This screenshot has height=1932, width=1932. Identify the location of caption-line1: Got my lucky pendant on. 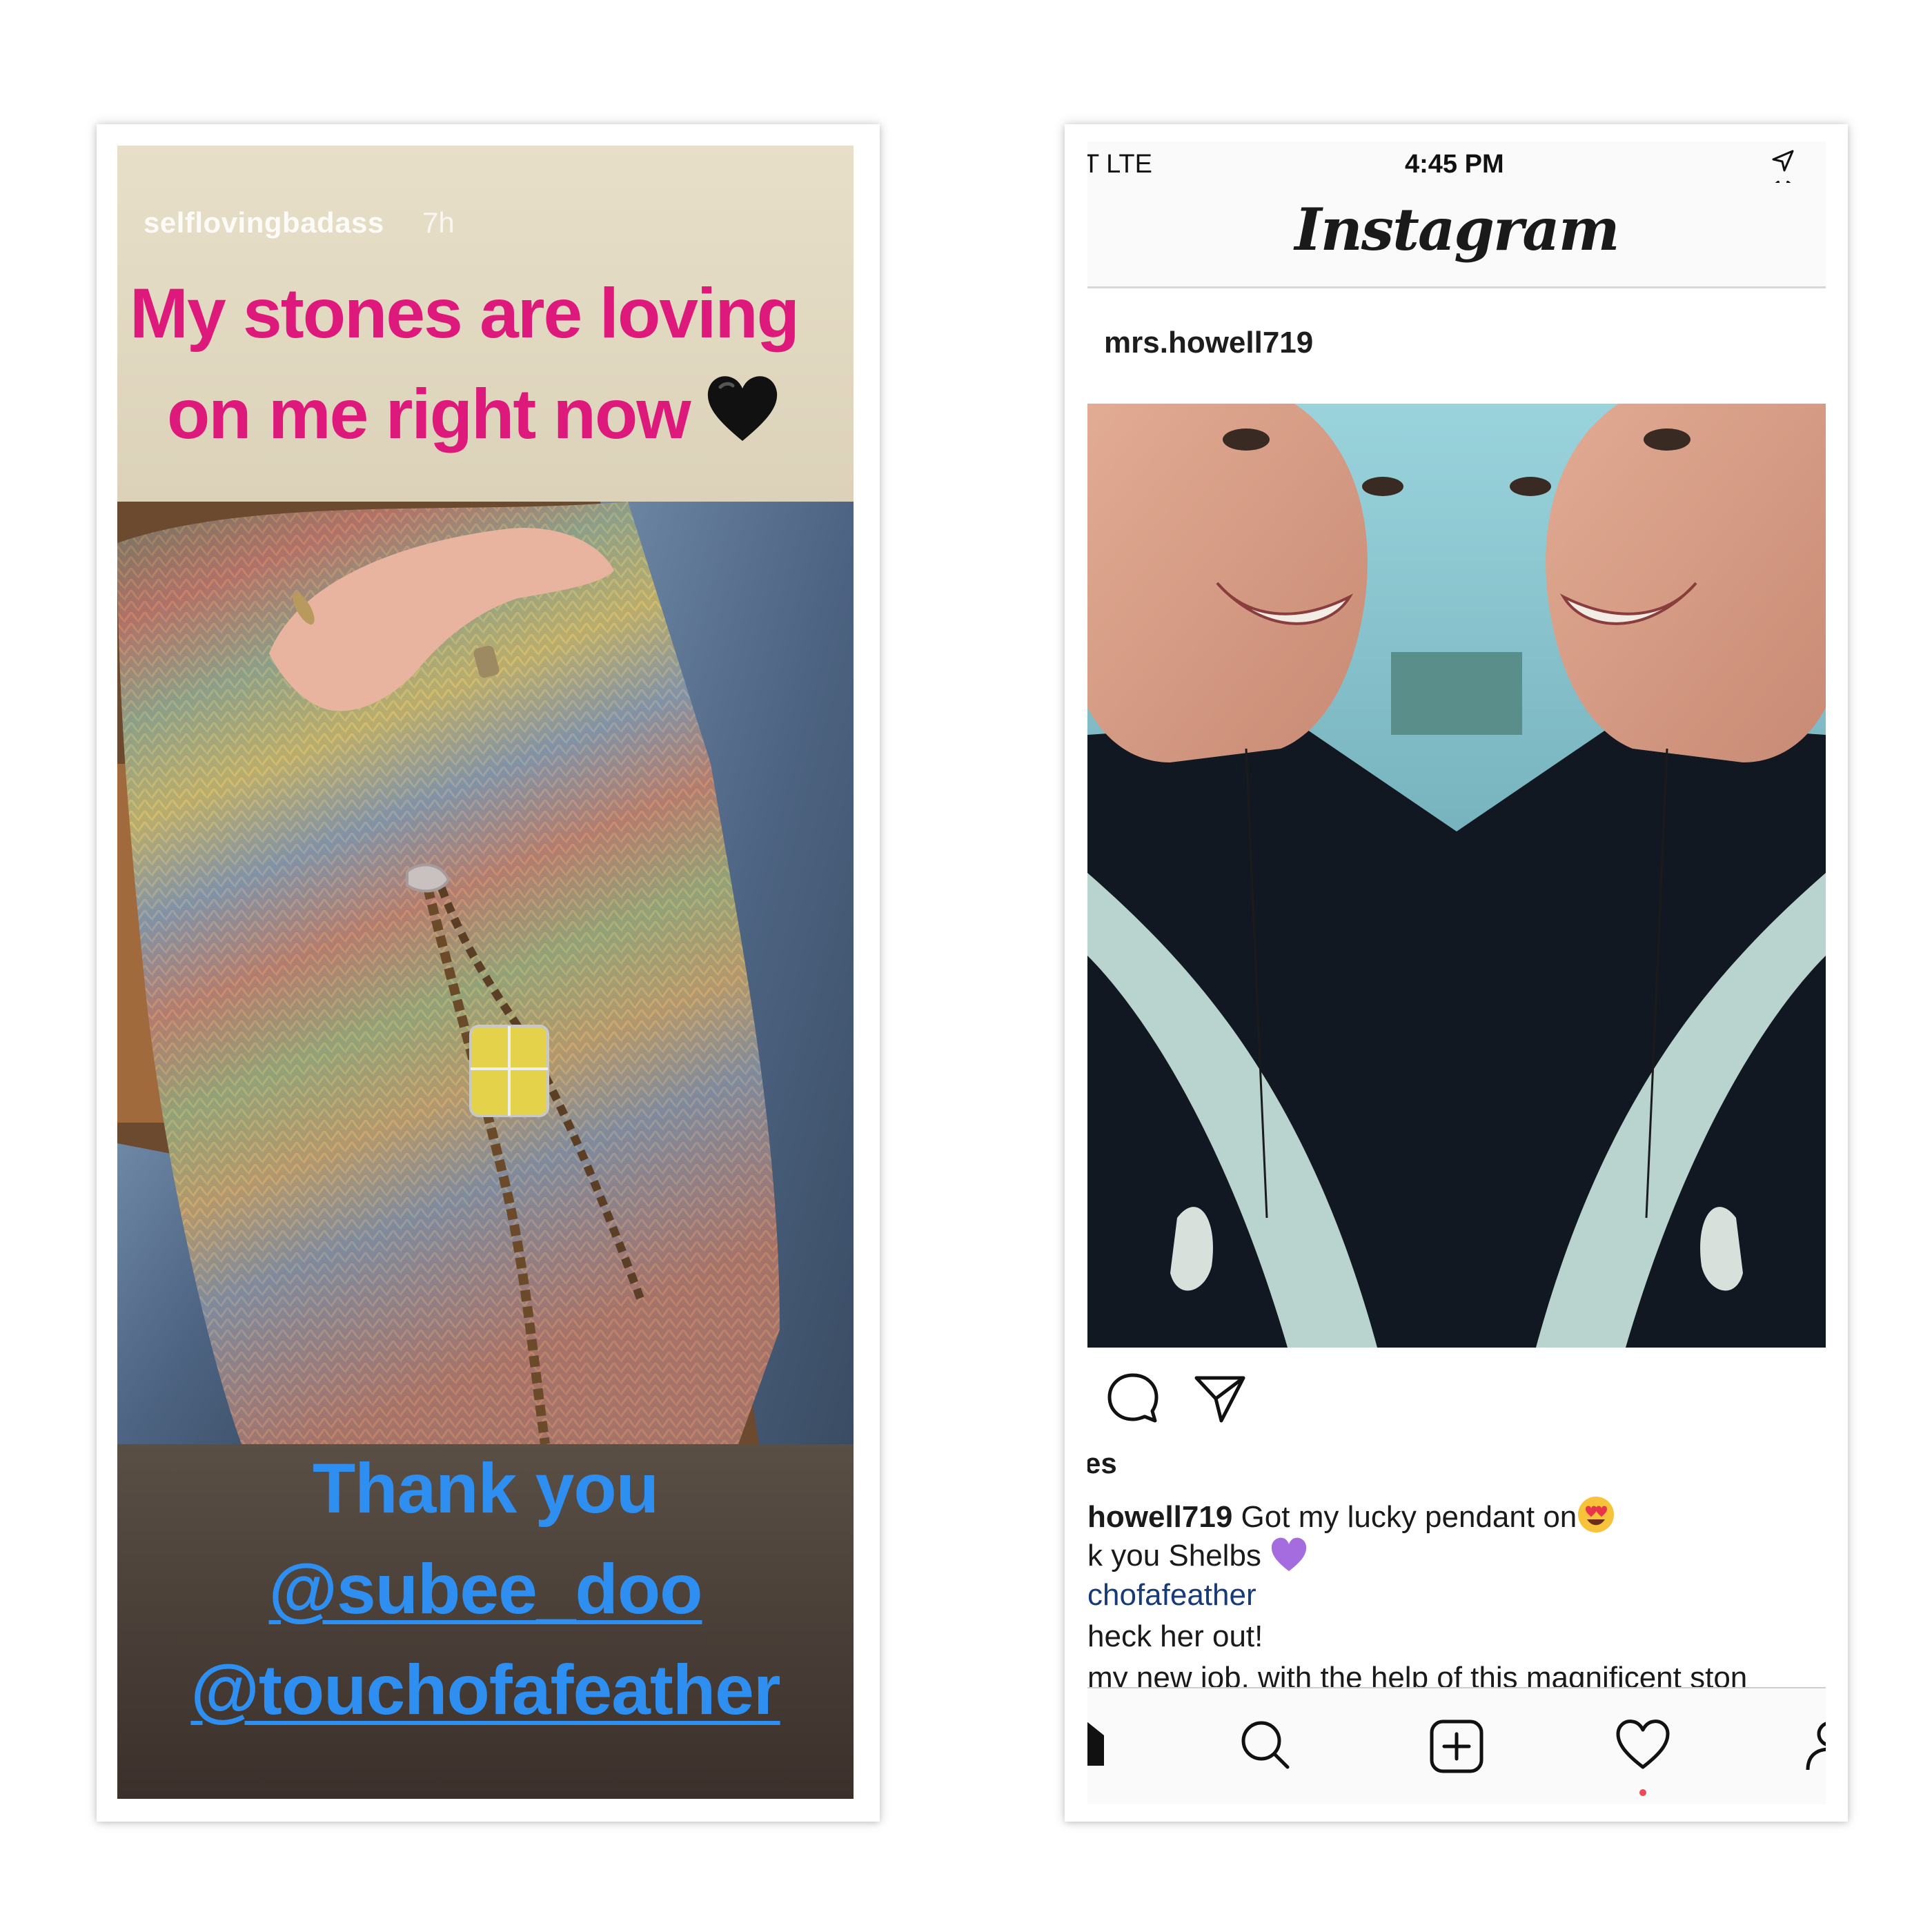
(1409, 1517).